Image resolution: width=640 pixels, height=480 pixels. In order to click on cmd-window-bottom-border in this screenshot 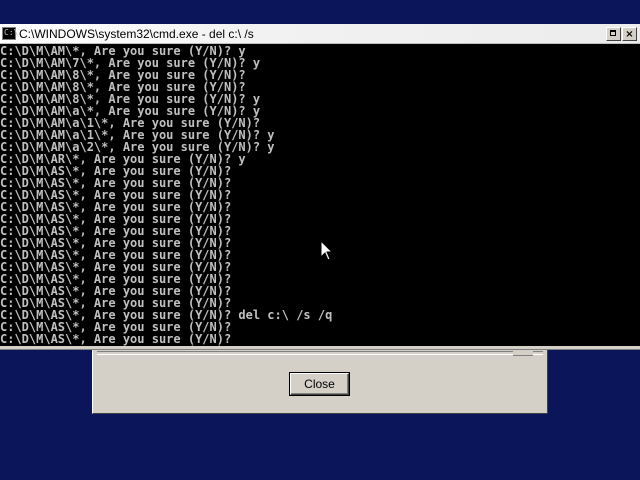, I will do `click(320, 348)`.